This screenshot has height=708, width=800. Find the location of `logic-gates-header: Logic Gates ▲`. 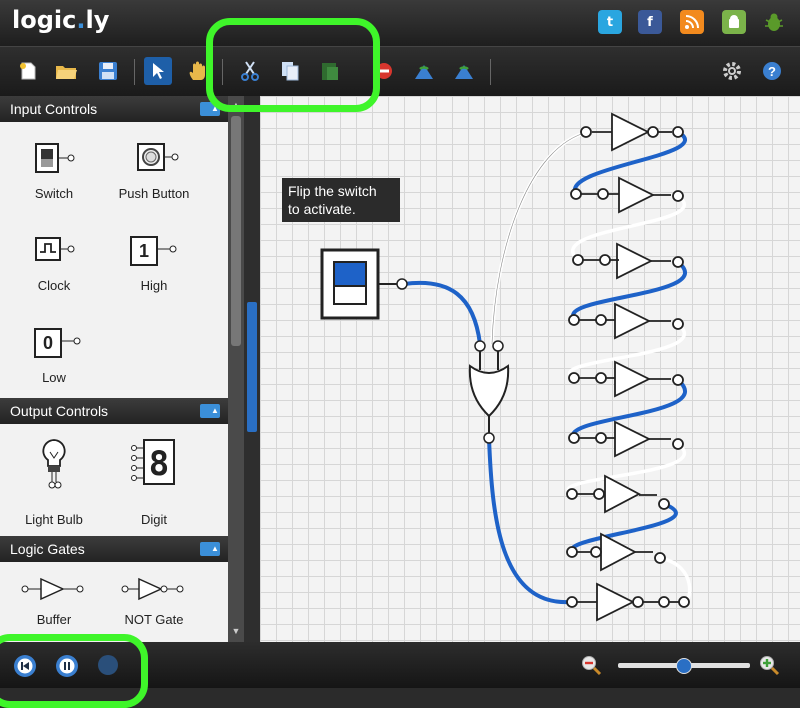

logic-gates-header: Logic Gates ▲ is located at coordinates (114, 549).